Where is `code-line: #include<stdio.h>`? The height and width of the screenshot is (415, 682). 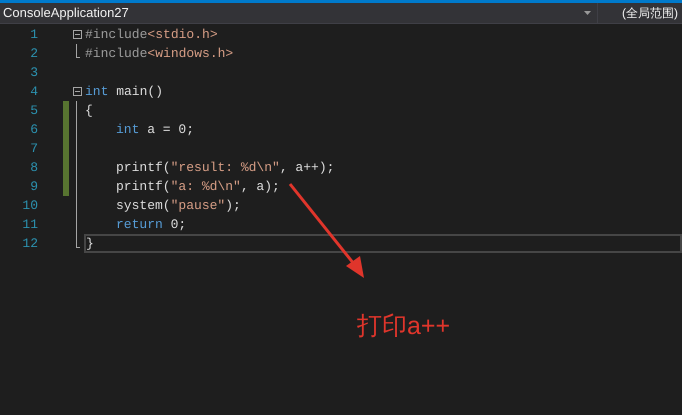 code-line: #include<stdio.h> is located at coordinates (151, 35).